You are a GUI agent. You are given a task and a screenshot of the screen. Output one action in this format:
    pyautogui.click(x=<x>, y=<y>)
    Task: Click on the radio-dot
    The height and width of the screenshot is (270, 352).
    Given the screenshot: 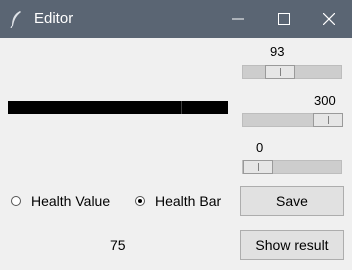 What is the action you would take?
    pyautogui.click(x=140, y=201)
    